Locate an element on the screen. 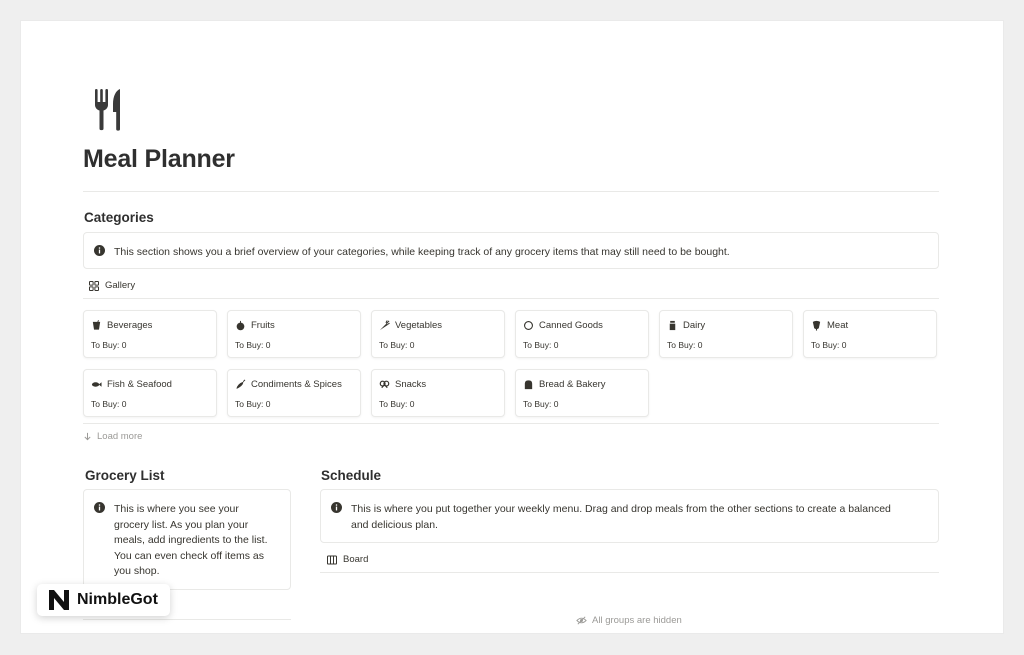 Image resolution: width=1024 pixels, height=655 pixels. load-more-button: Load more is located at coordinates (112, 436).